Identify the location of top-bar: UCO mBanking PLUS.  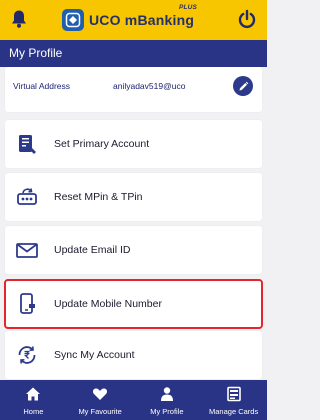
(133, 20).